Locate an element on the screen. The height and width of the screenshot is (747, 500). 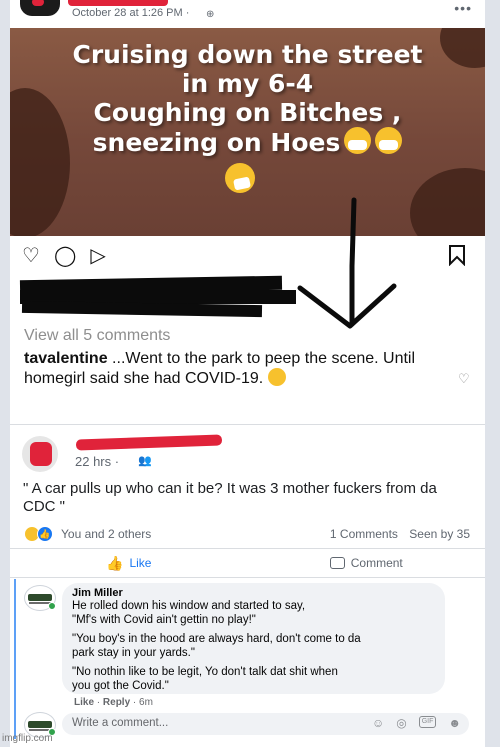
comment-input-icons: ☺ ◎ GIF ☻ is located at coordinates (416, 723).